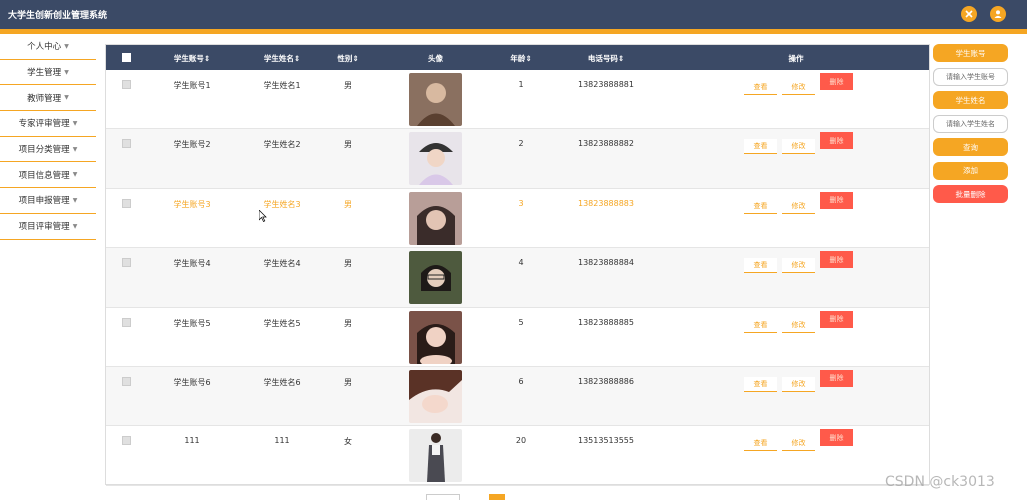  Describe the element at coordinates (282, 264) in the screenshot. I see `cell-name: 学生姓名4` at that location.